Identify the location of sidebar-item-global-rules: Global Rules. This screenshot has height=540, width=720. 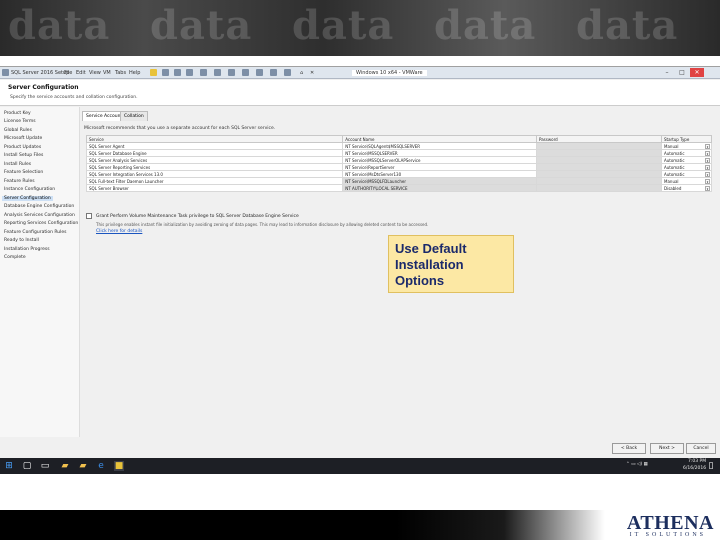
(18, 130).